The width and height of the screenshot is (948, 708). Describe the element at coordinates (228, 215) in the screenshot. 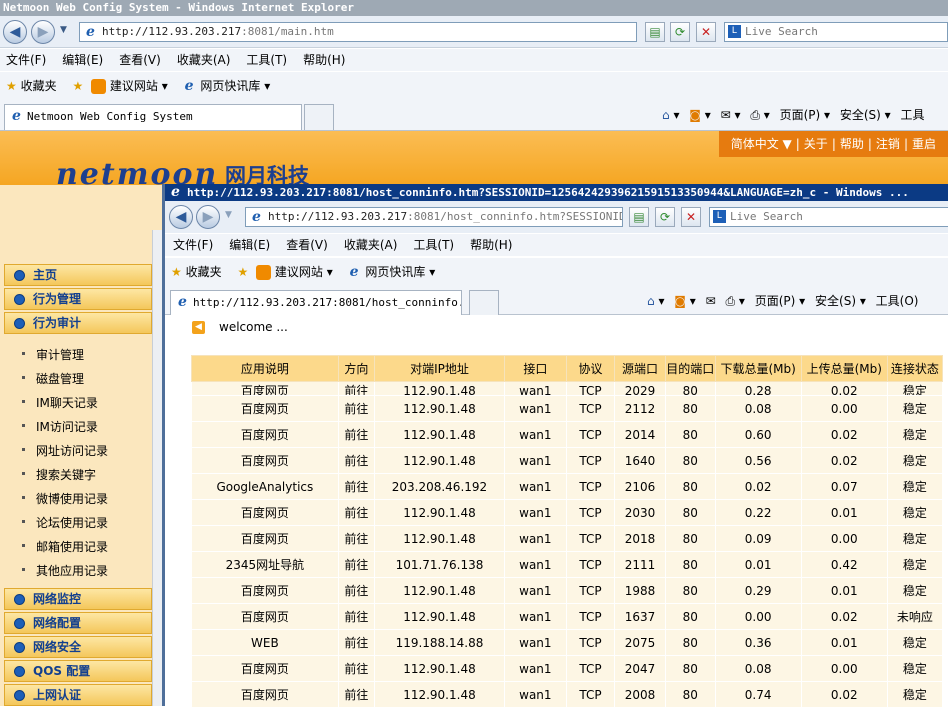

I see `popup-history-dropdown-icon: ▼` at that location.